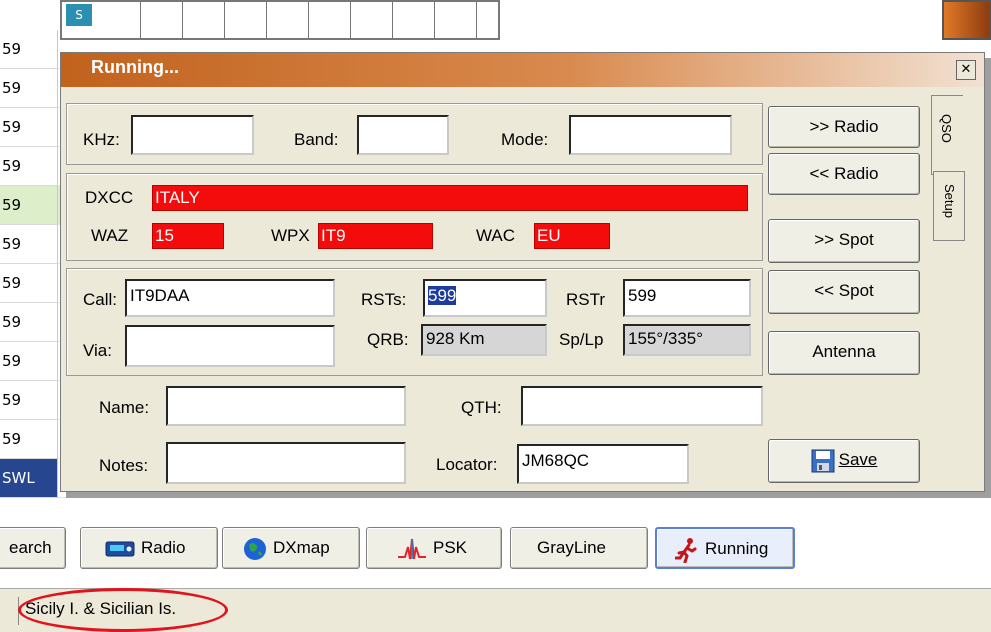 The height and width of the screenshot is (632, 991). I want to click on splp-label: Sp/Lp, so click(581, 339).